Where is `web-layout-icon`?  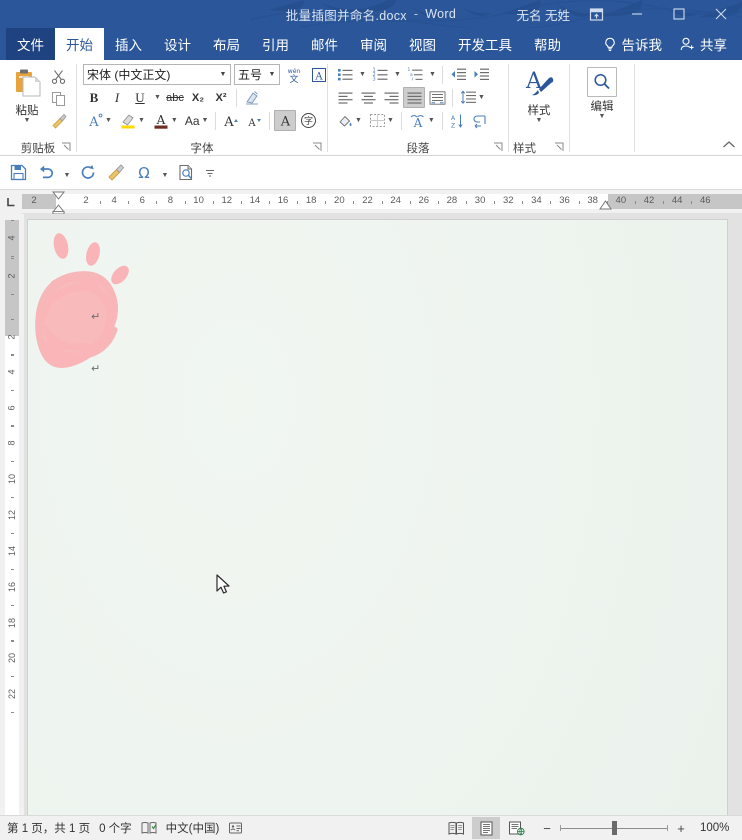 web-layout-icon is located at coordinates (516, 828).